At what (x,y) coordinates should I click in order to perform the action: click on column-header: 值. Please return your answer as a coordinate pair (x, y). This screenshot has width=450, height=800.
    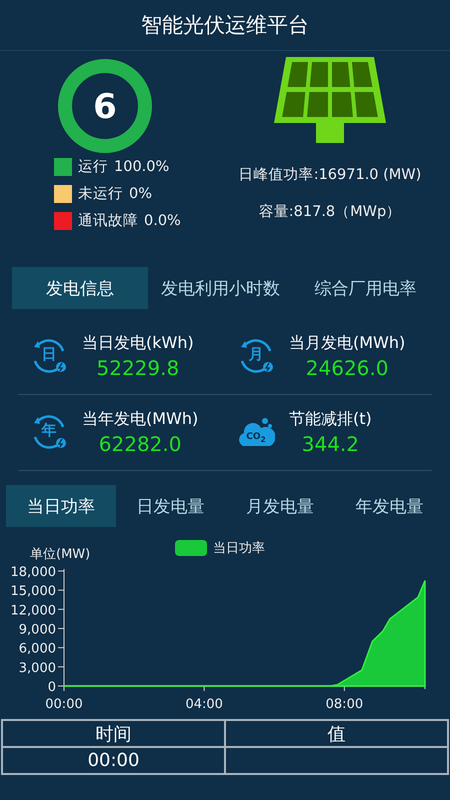
    Looking at the image, I should click on (337, 734).